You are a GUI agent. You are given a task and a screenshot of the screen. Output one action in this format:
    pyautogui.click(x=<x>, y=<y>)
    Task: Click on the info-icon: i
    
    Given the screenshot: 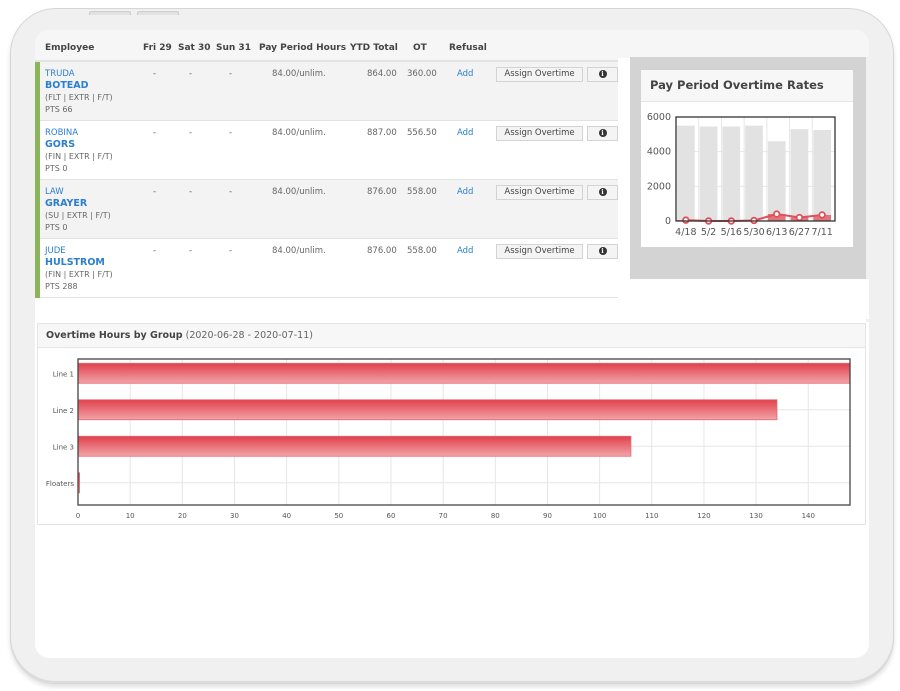 What is the action you would take?
    pyautogui.click(x=602, y=132)
    